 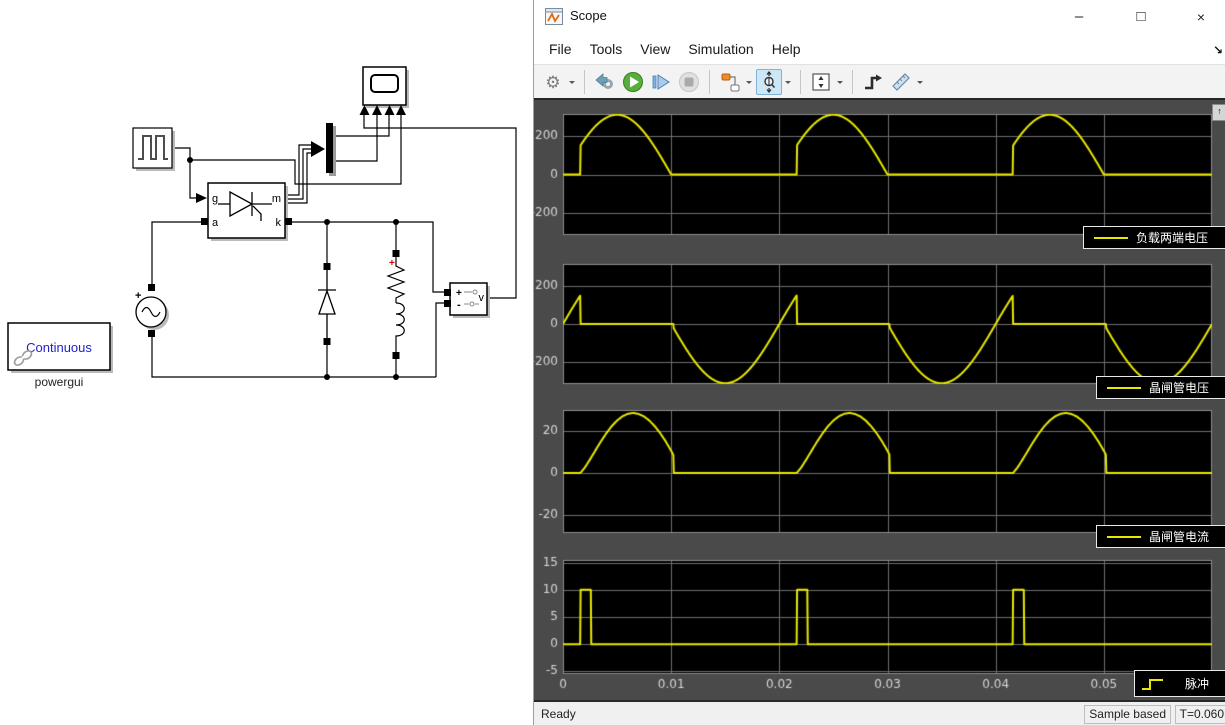 I want to click on gear-arrow-icon, so click(x=604, y=81).